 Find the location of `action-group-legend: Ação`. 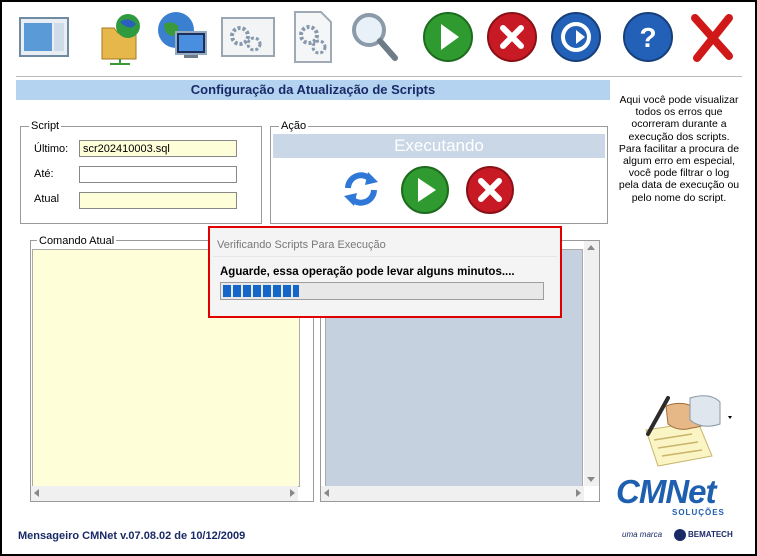

action-group-legend: Ação is located at coordinates (294, 126).